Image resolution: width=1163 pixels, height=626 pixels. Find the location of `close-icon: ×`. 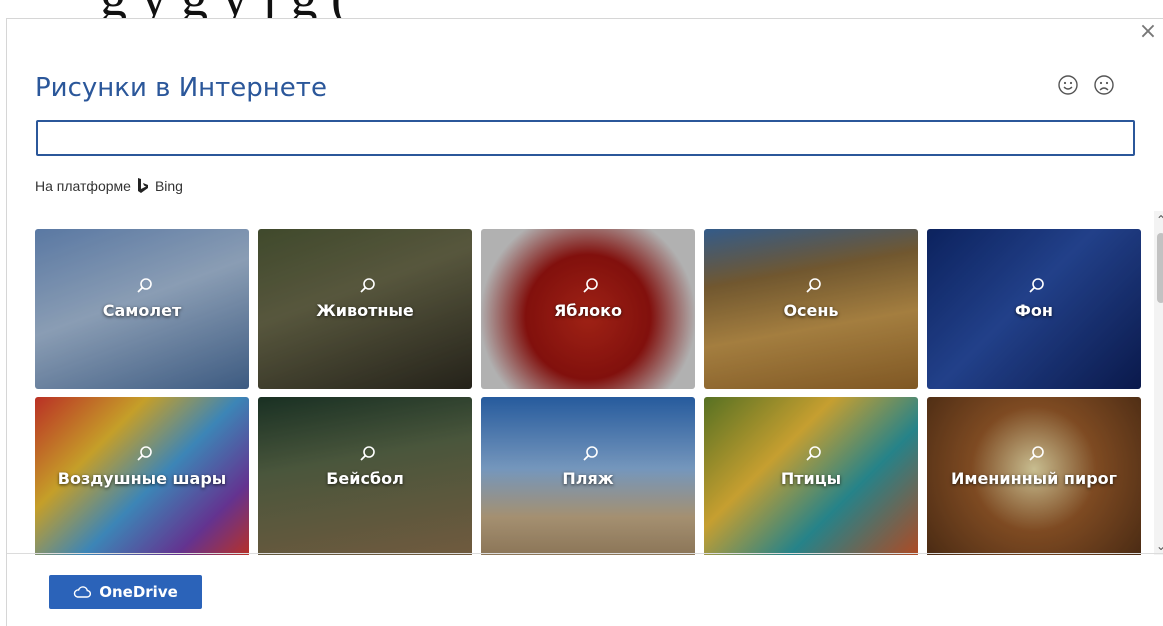

close-icon: × is located at coordinates (1148, 32).